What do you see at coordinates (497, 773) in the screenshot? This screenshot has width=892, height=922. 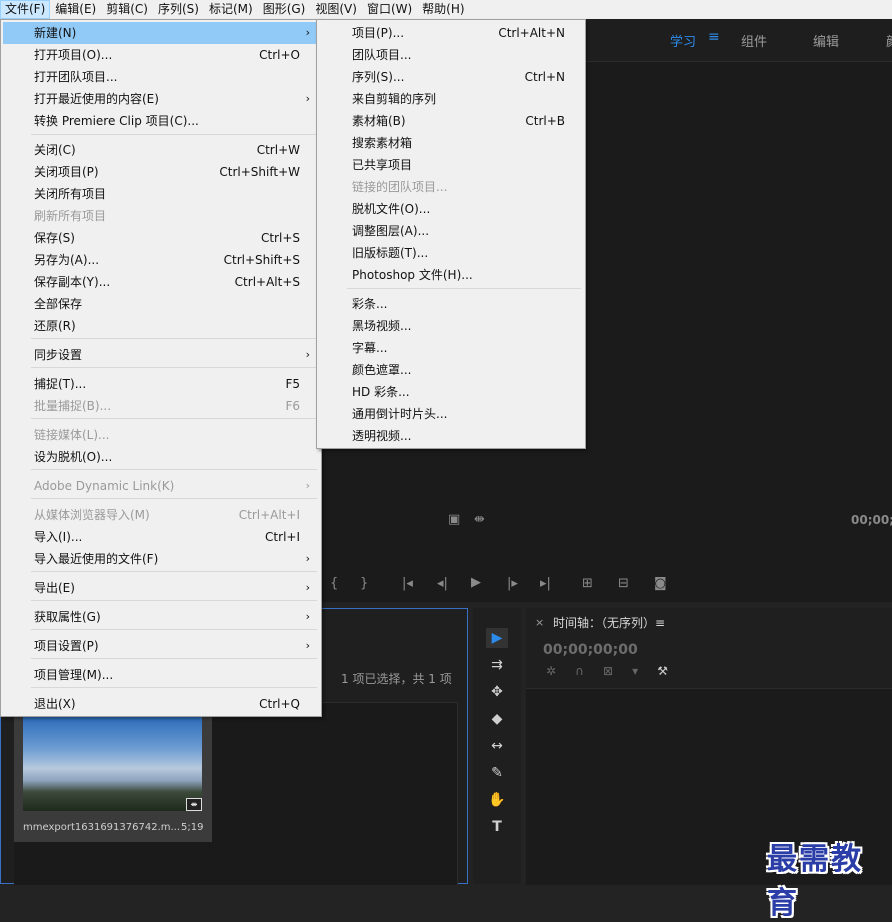 I see `pen-tool-icon: ✎` at bounding box center [497, 773].